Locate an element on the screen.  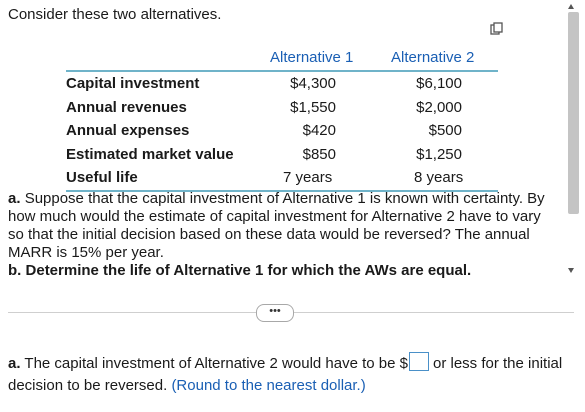
part-a-label: a. is located at coordinates (14, 198).